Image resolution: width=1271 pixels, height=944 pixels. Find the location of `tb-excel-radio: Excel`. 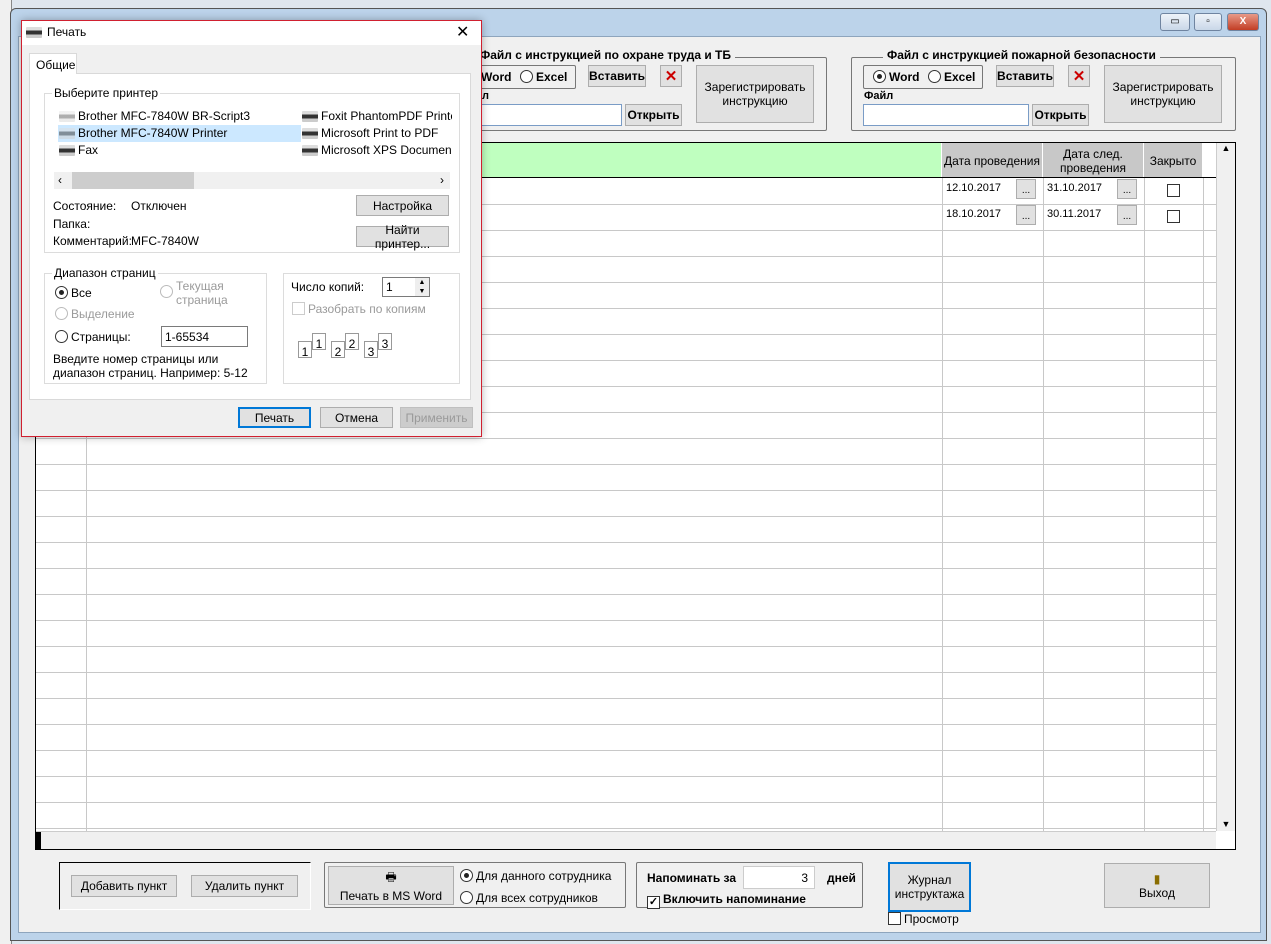

tb-excel-radio: Excel is located at coordinates (543, 77).